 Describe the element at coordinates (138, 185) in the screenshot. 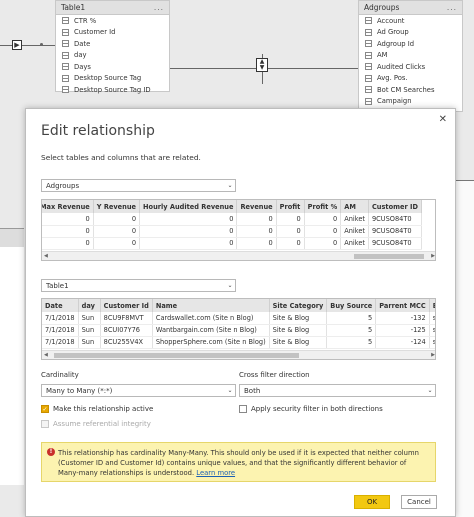

I see `table-a-select: Adgroups ⌄` at that location.